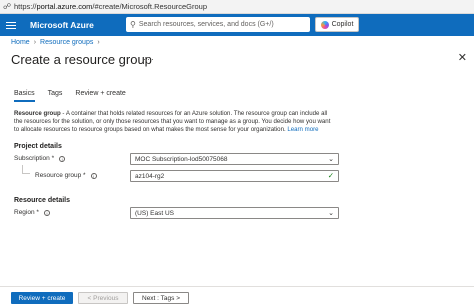 The image size is (474, 306). What do you see at coordinates (133, 24) in the screenshot?
I see `search-icon: ⚲` at bounding box center [133, 24].